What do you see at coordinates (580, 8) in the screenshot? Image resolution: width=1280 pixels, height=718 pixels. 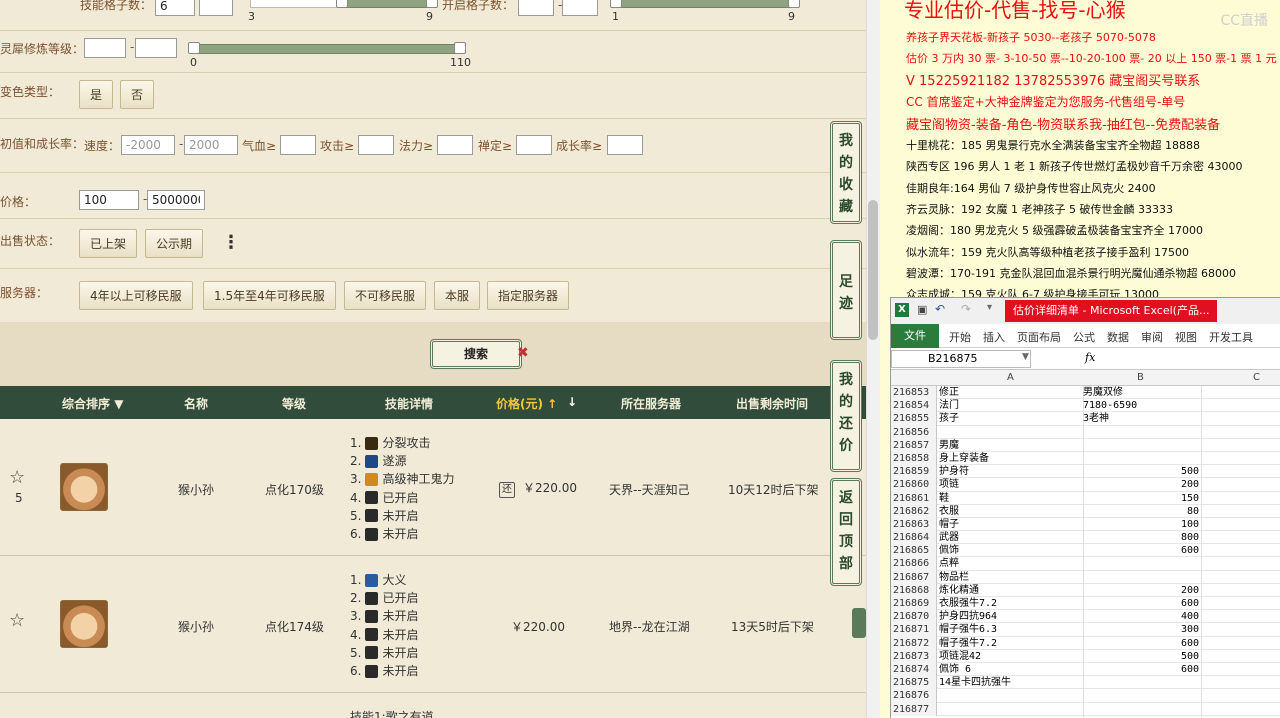 I see `open-slots-max-input` at bounding box center [580, 8].